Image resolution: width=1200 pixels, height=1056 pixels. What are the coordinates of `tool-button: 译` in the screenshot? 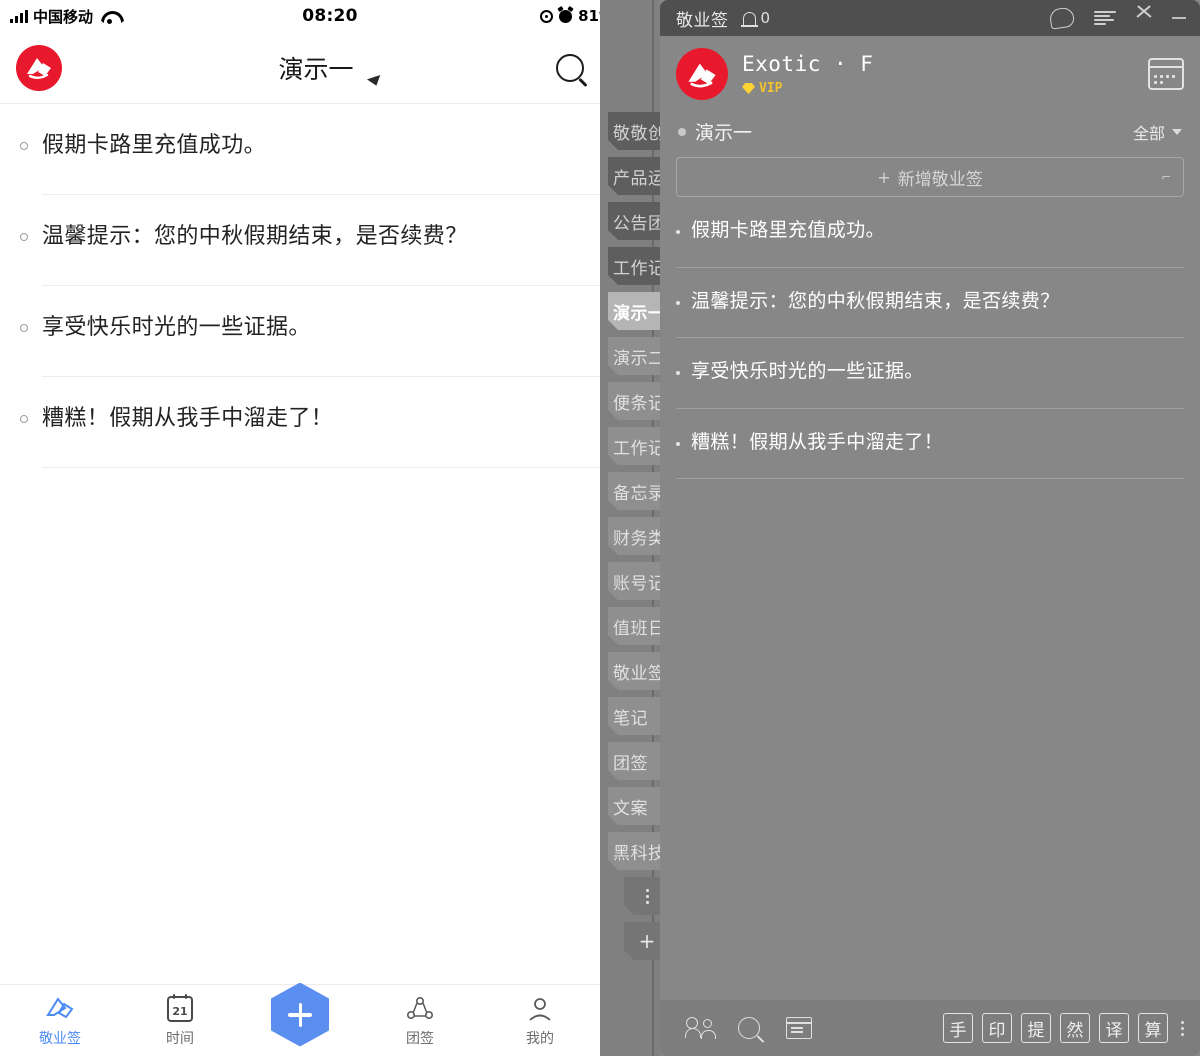 It's located at (1114, 1028).